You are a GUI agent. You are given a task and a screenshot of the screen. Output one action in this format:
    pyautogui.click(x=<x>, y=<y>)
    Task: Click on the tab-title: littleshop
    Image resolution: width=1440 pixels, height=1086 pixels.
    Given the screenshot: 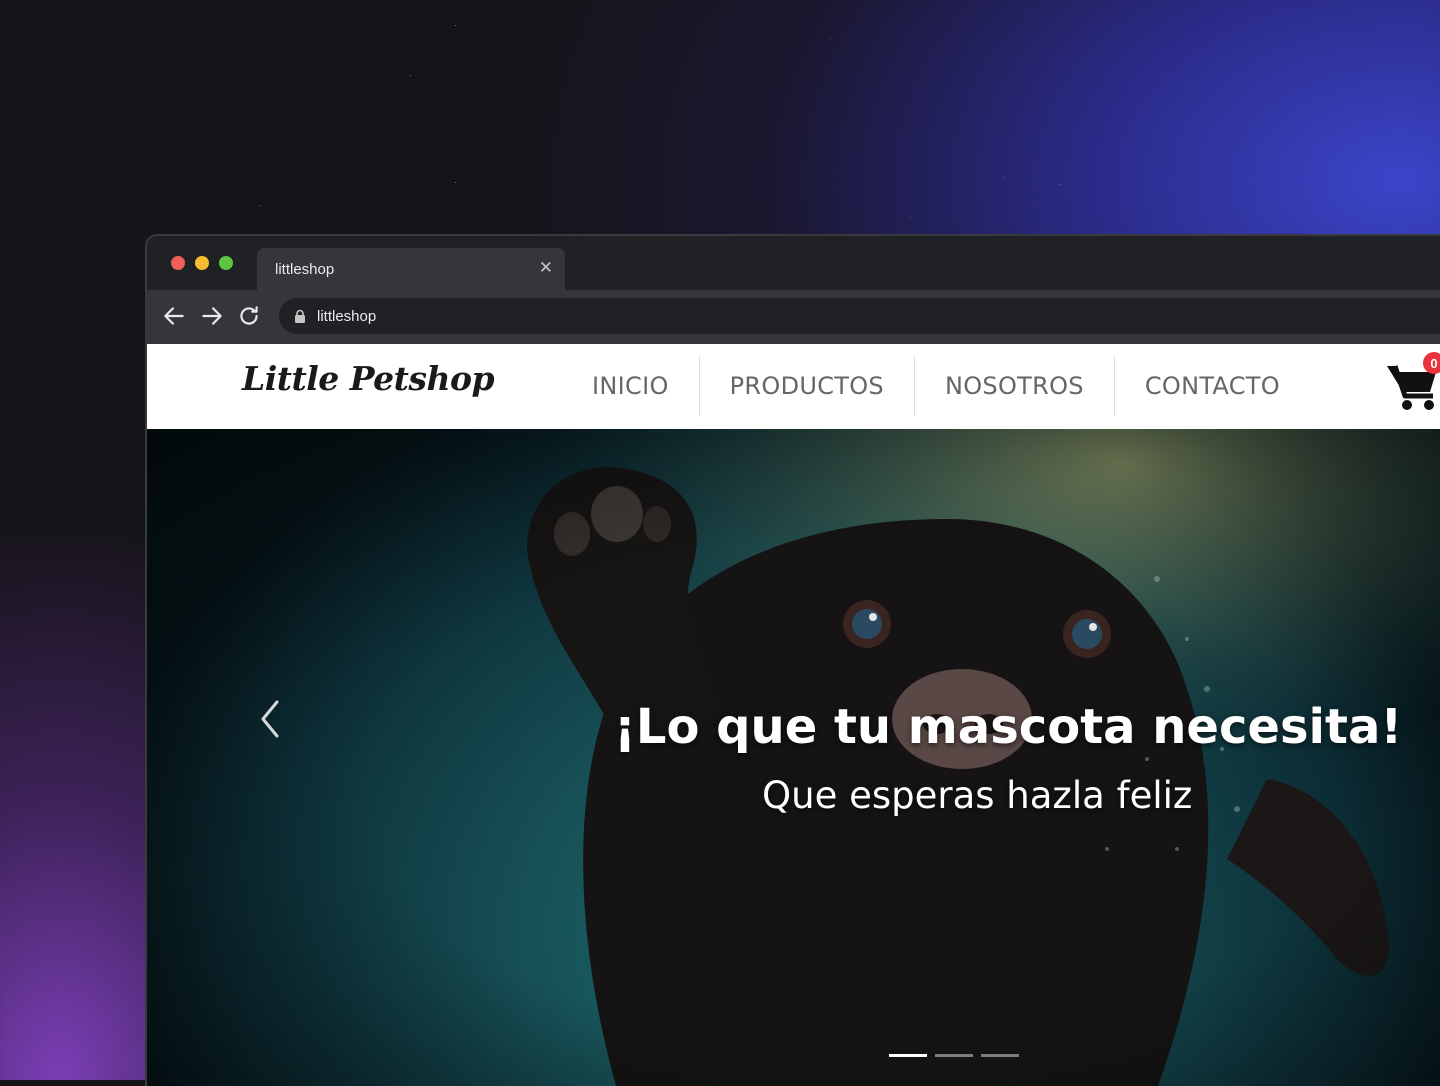 What is the action you would take?
    pyautogui.click(x=305, y=269)
    